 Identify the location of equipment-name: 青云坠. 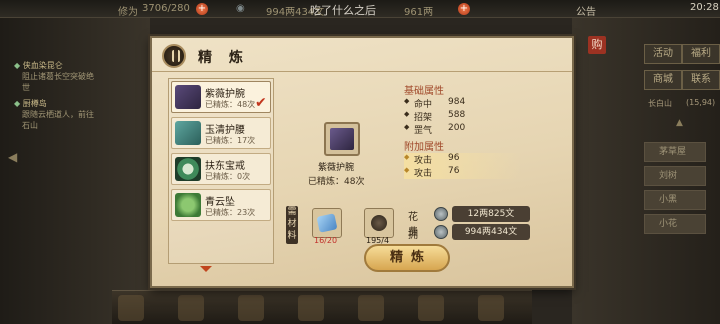
(220, 202).